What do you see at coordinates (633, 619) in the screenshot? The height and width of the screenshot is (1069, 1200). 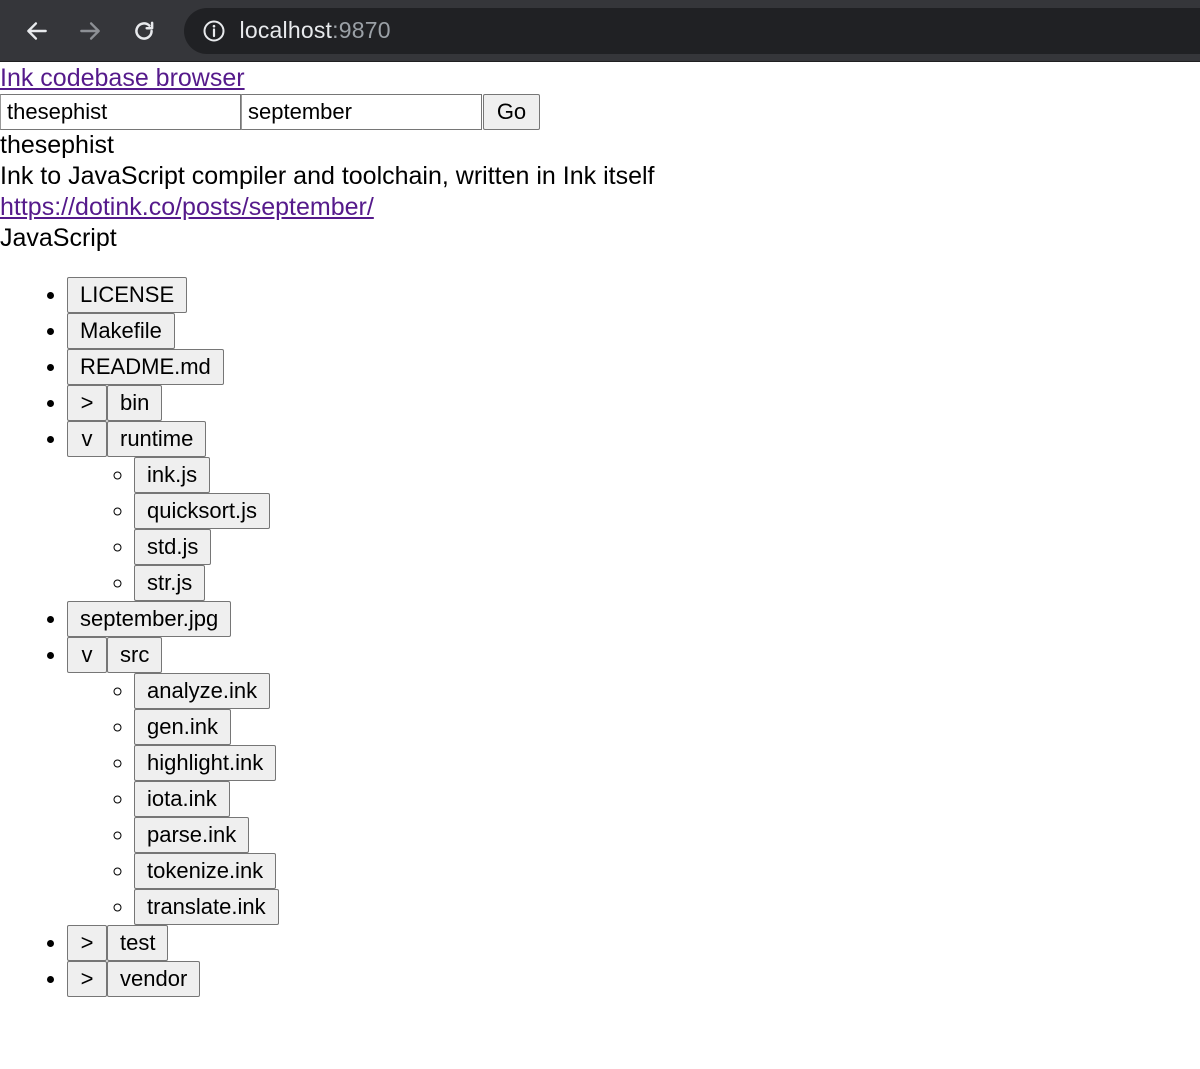 I see `tree-item: september.jpg` at bounding box center [633, 619].